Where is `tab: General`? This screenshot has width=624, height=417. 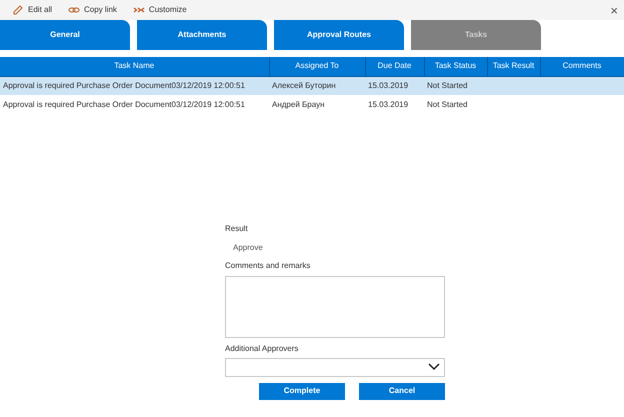
tab: General is located at coordinates (65, 35).